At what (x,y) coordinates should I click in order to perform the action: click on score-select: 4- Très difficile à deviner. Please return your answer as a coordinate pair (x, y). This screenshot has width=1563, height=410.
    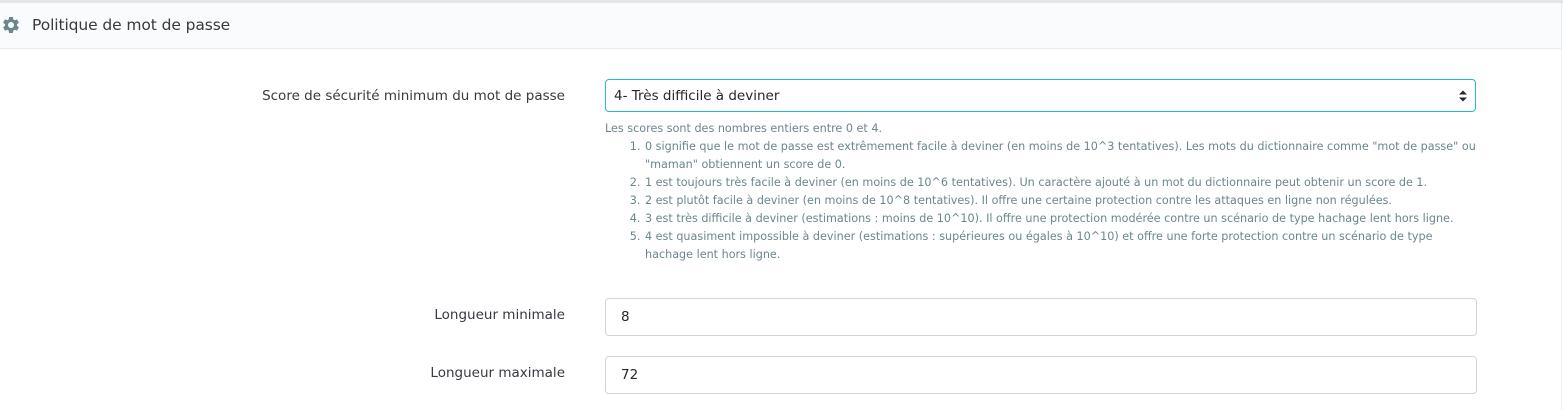
    Looking at the image, I should click on (1040, 95).